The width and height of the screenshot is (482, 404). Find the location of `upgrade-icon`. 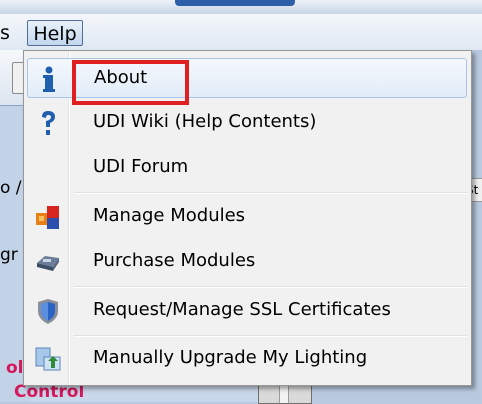

upgrade-icon is located at coordinates (48, 359).